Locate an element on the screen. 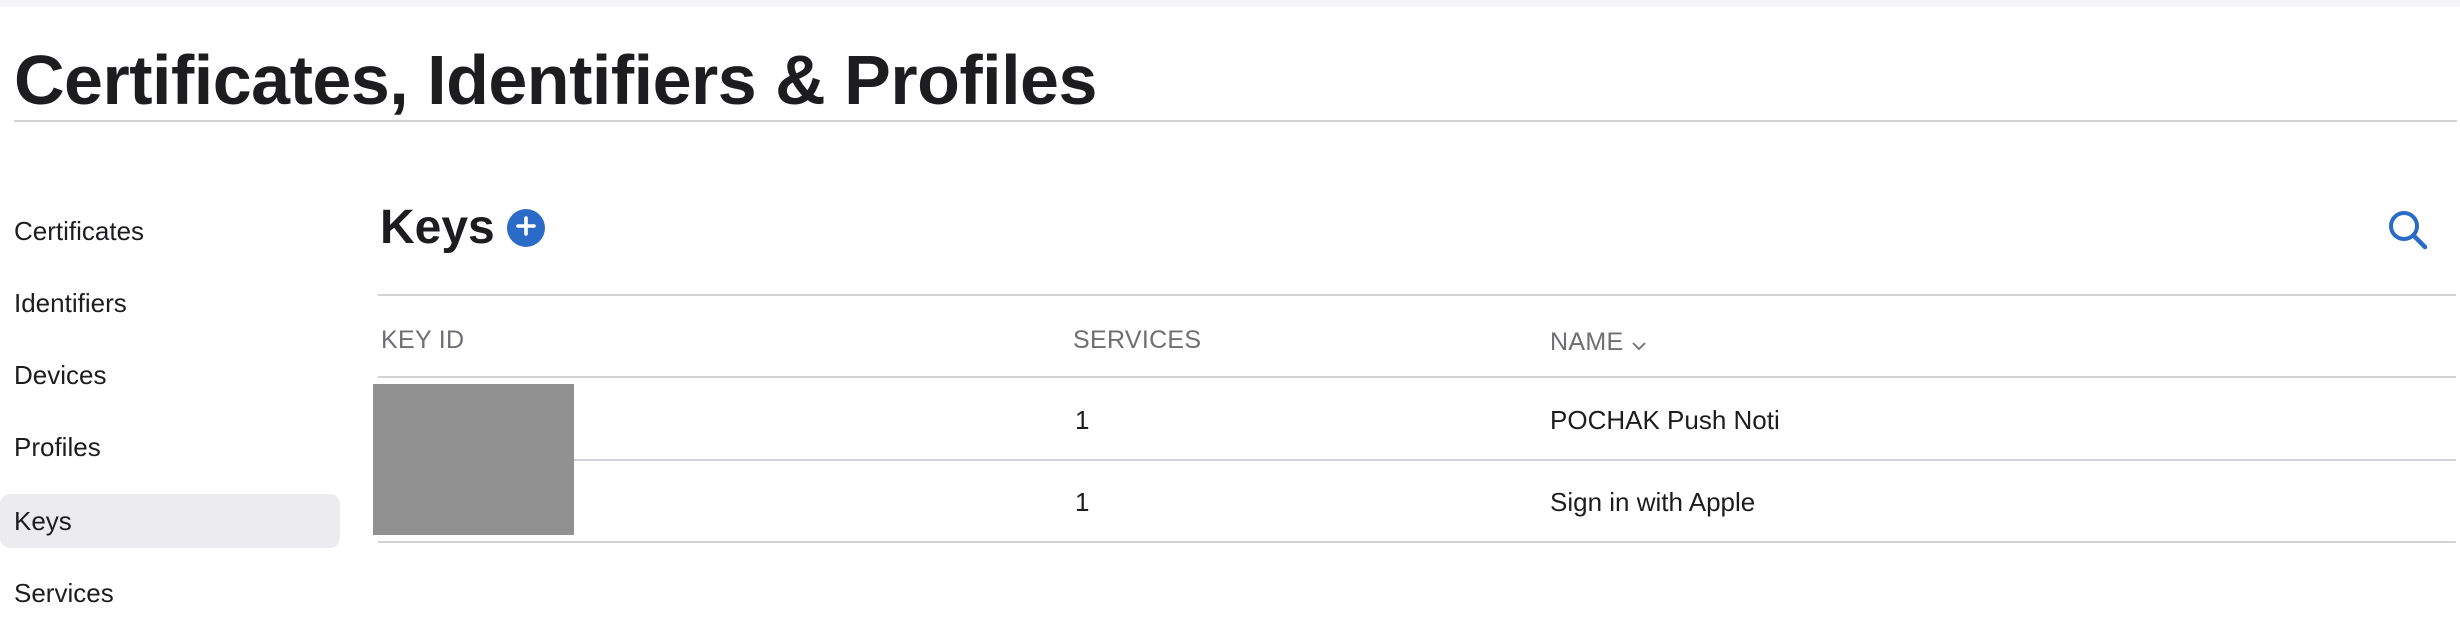 This screenshot has width=2460, height=632. add-key-button is located at coordinates (525, 228).